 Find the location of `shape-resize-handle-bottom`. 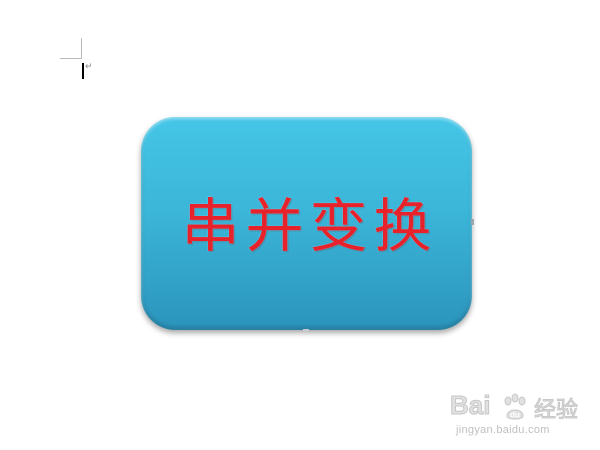

shape-resize-handle-bottom is located at coordinates (306, 330).